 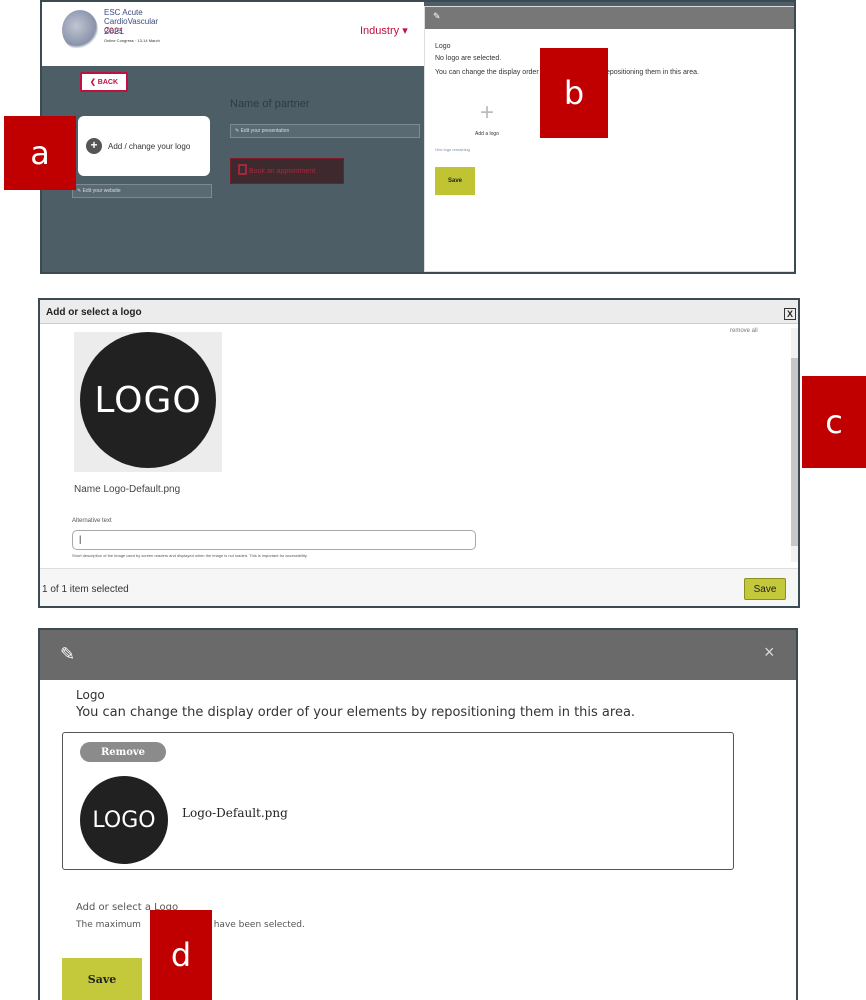 What do you see at coordinates (468, 58) in the screenshot?
I see `no-logo-text: No logo are selected.` at bounding box center [468, 58].